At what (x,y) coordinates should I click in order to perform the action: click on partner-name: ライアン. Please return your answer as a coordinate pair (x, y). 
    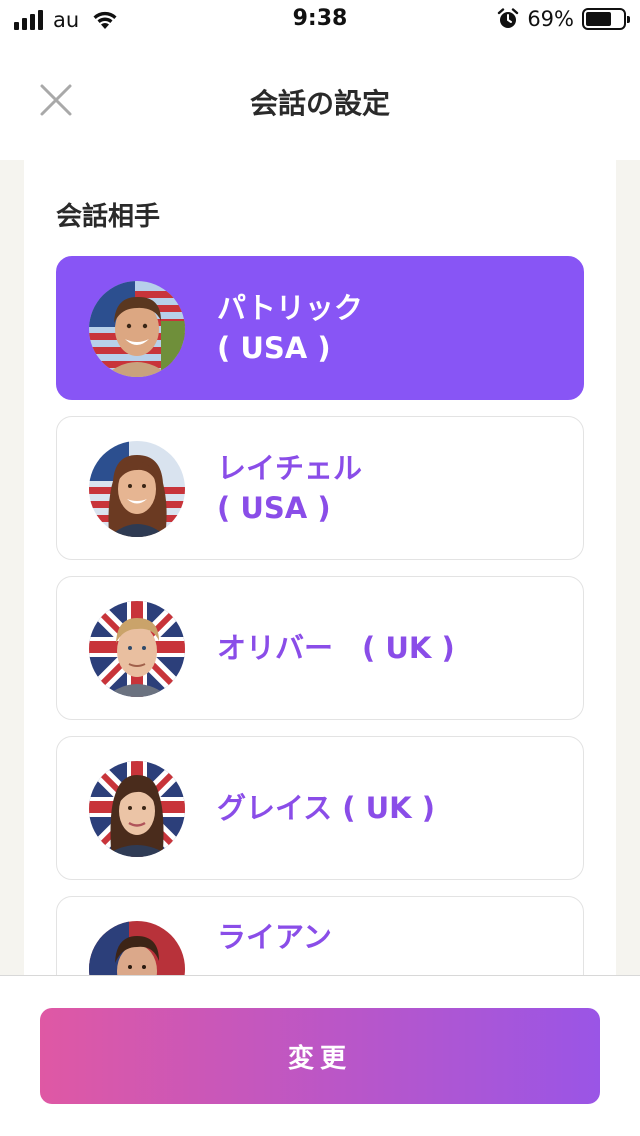
    Looking at the image, I should click on (274, 936).